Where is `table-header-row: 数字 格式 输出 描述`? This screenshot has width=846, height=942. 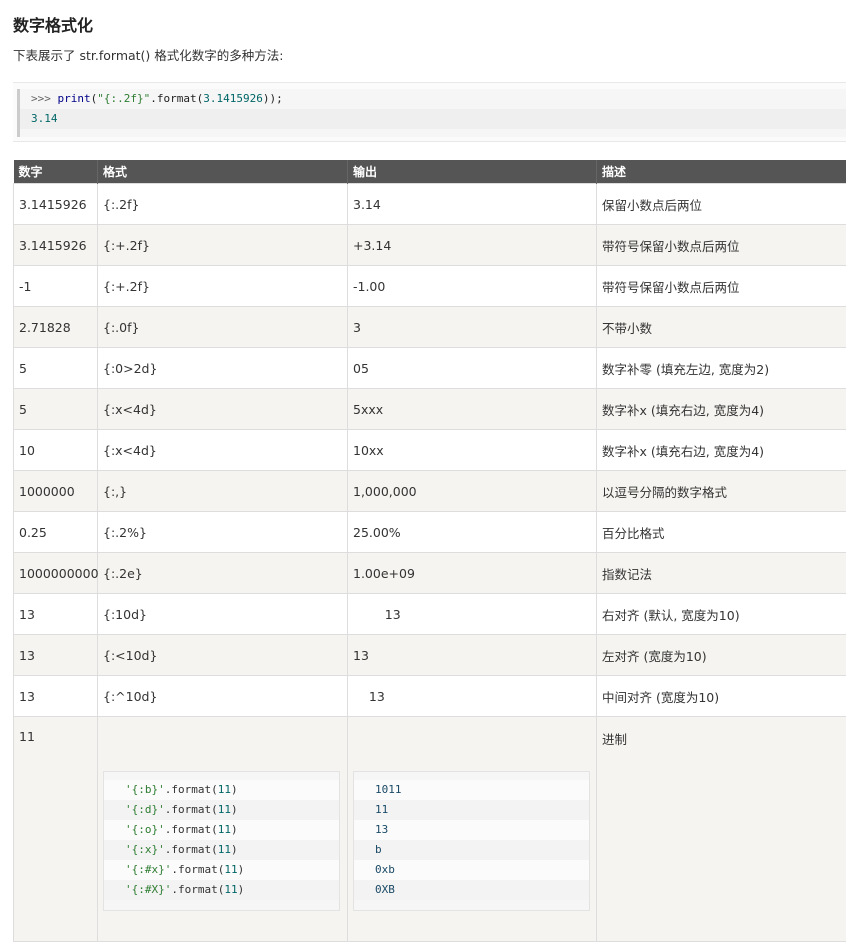 table-header-row: 数字 格式 输出 描述 is located at coordinates (430, 172).